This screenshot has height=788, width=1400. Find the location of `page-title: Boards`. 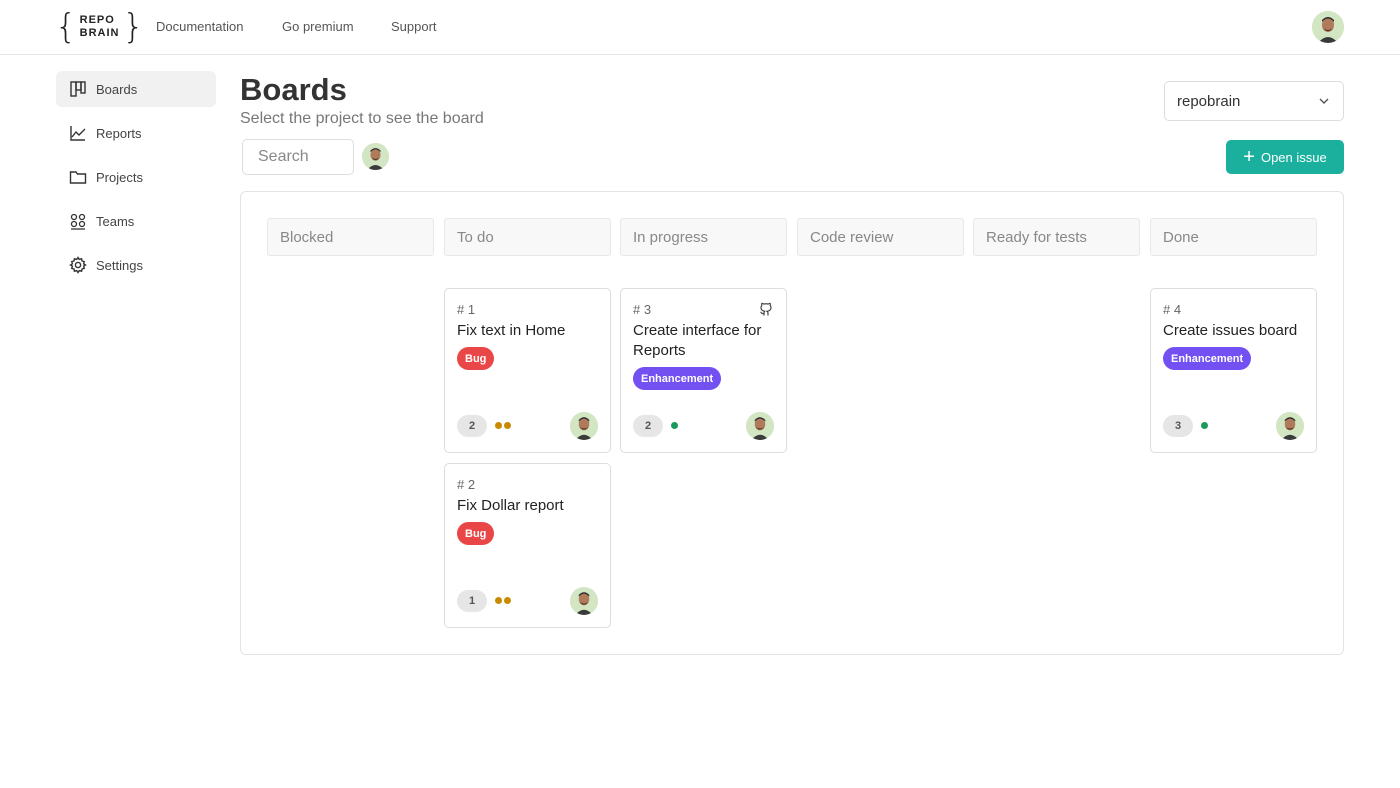

page-title: Boards is located at coordinates (293, 89).